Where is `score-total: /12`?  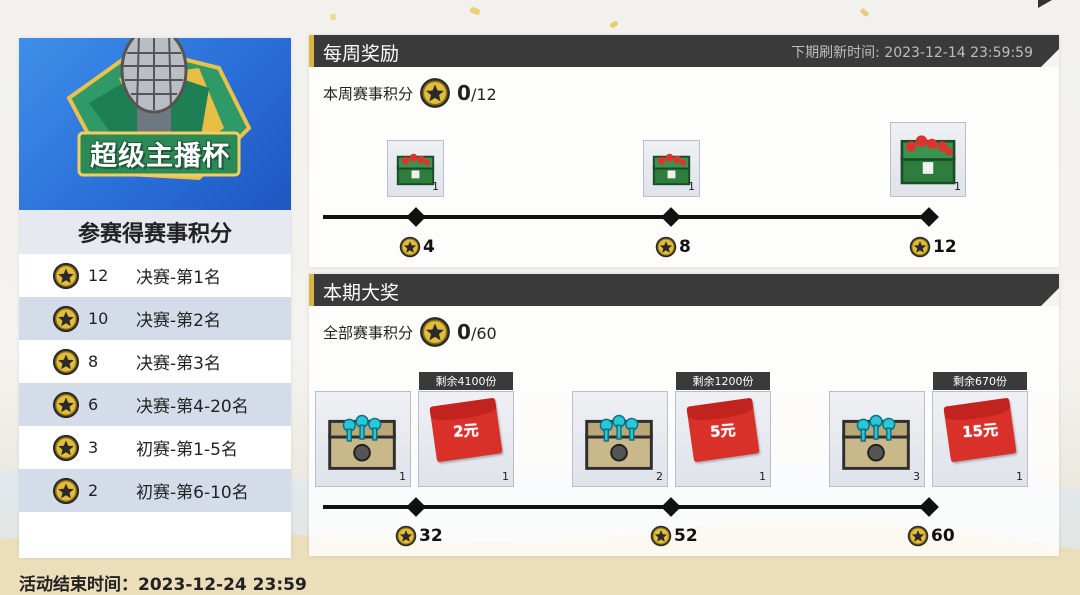
score-total: /12 is located at coordinates (483, 94).